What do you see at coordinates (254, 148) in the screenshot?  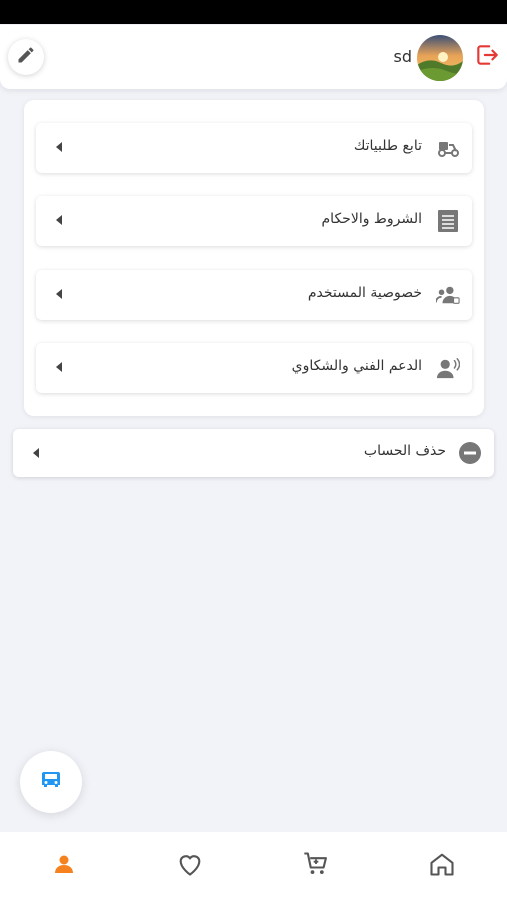 I see `menu-item-track-orders: تابع طلبياتك` at bounding box center [254, 148].